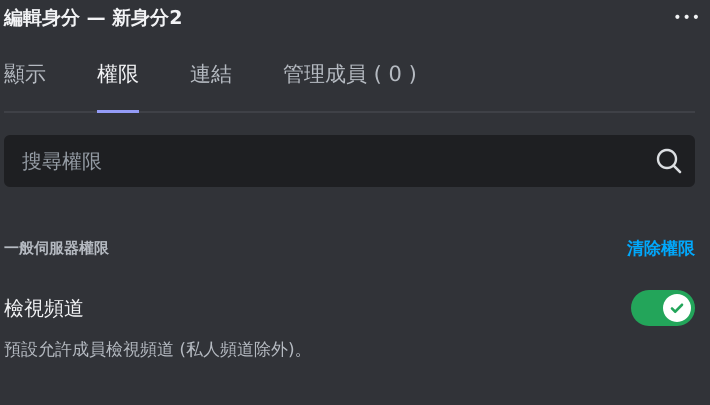  Describe the element at coordinates (118, 86) in the screenshot. I see `tab: 權限` at that location.